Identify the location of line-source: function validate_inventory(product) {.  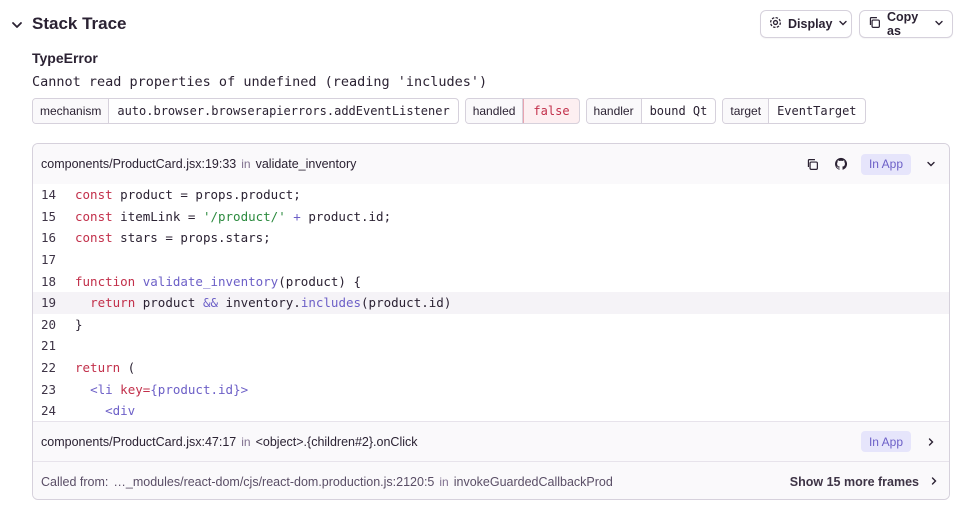
(218, 281).